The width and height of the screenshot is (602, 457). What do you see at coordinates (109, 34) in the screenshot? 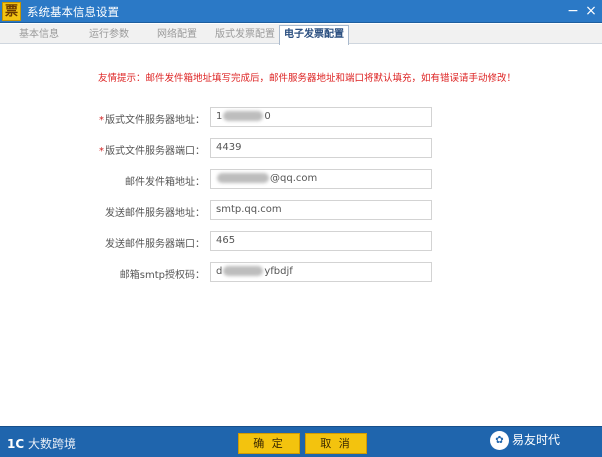
I see `tab-run-params: 运行参数` at bounding box center [109, 34].